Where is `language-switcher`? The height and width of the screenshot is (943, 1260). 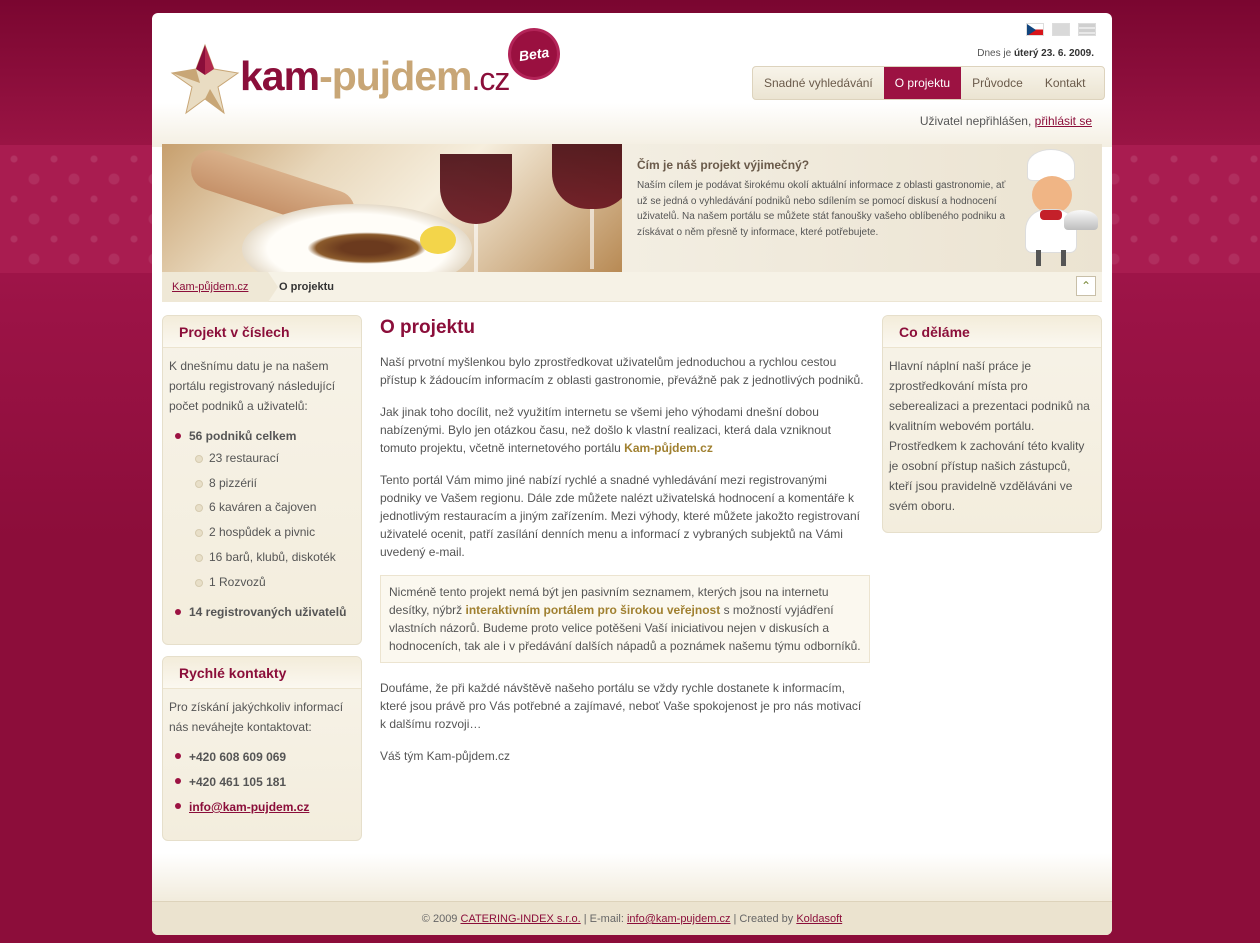 language-switcher is located at coordinates (1061, 29).